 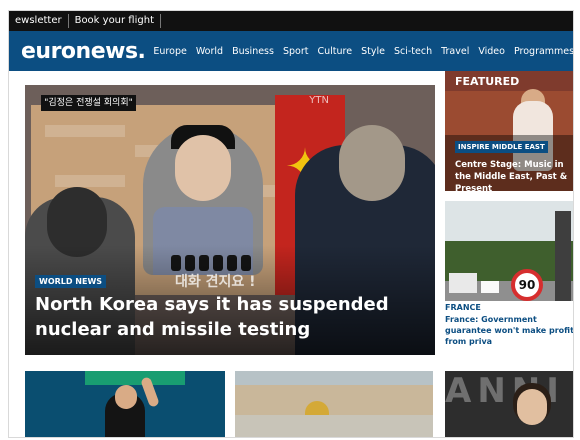 I want to click on newsletter-link: ewsletter, so click(x=38, y=21).